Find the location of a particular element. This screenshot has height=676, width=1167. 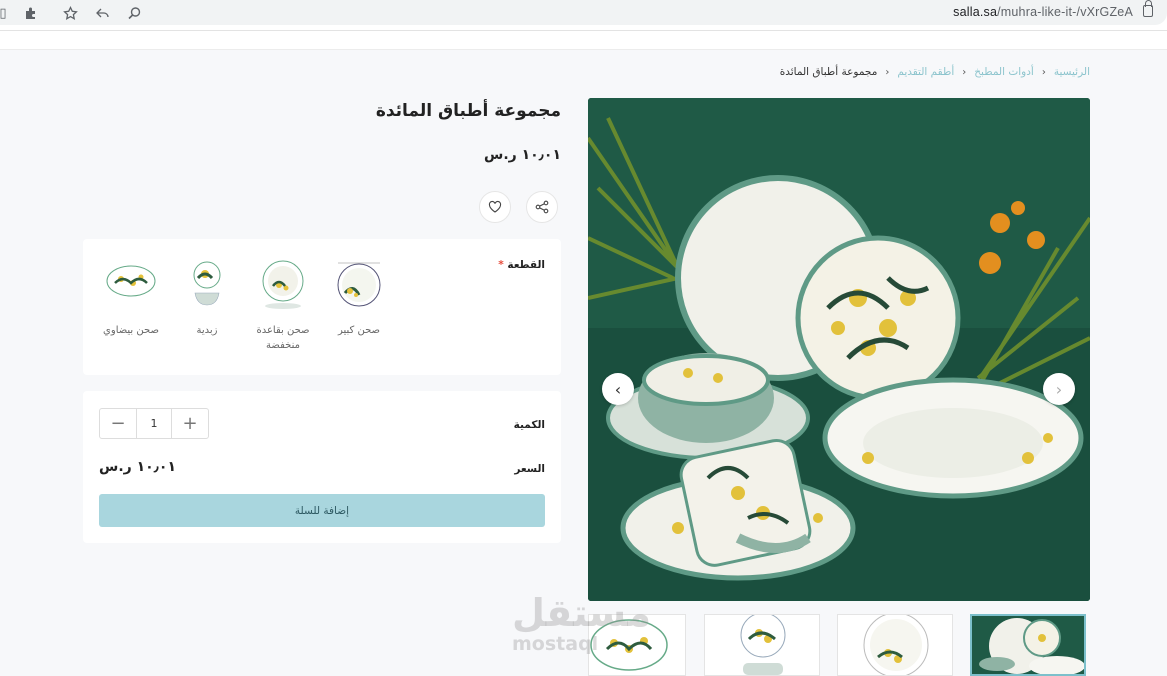

wishlist-button is located at coordinates (495, 207).